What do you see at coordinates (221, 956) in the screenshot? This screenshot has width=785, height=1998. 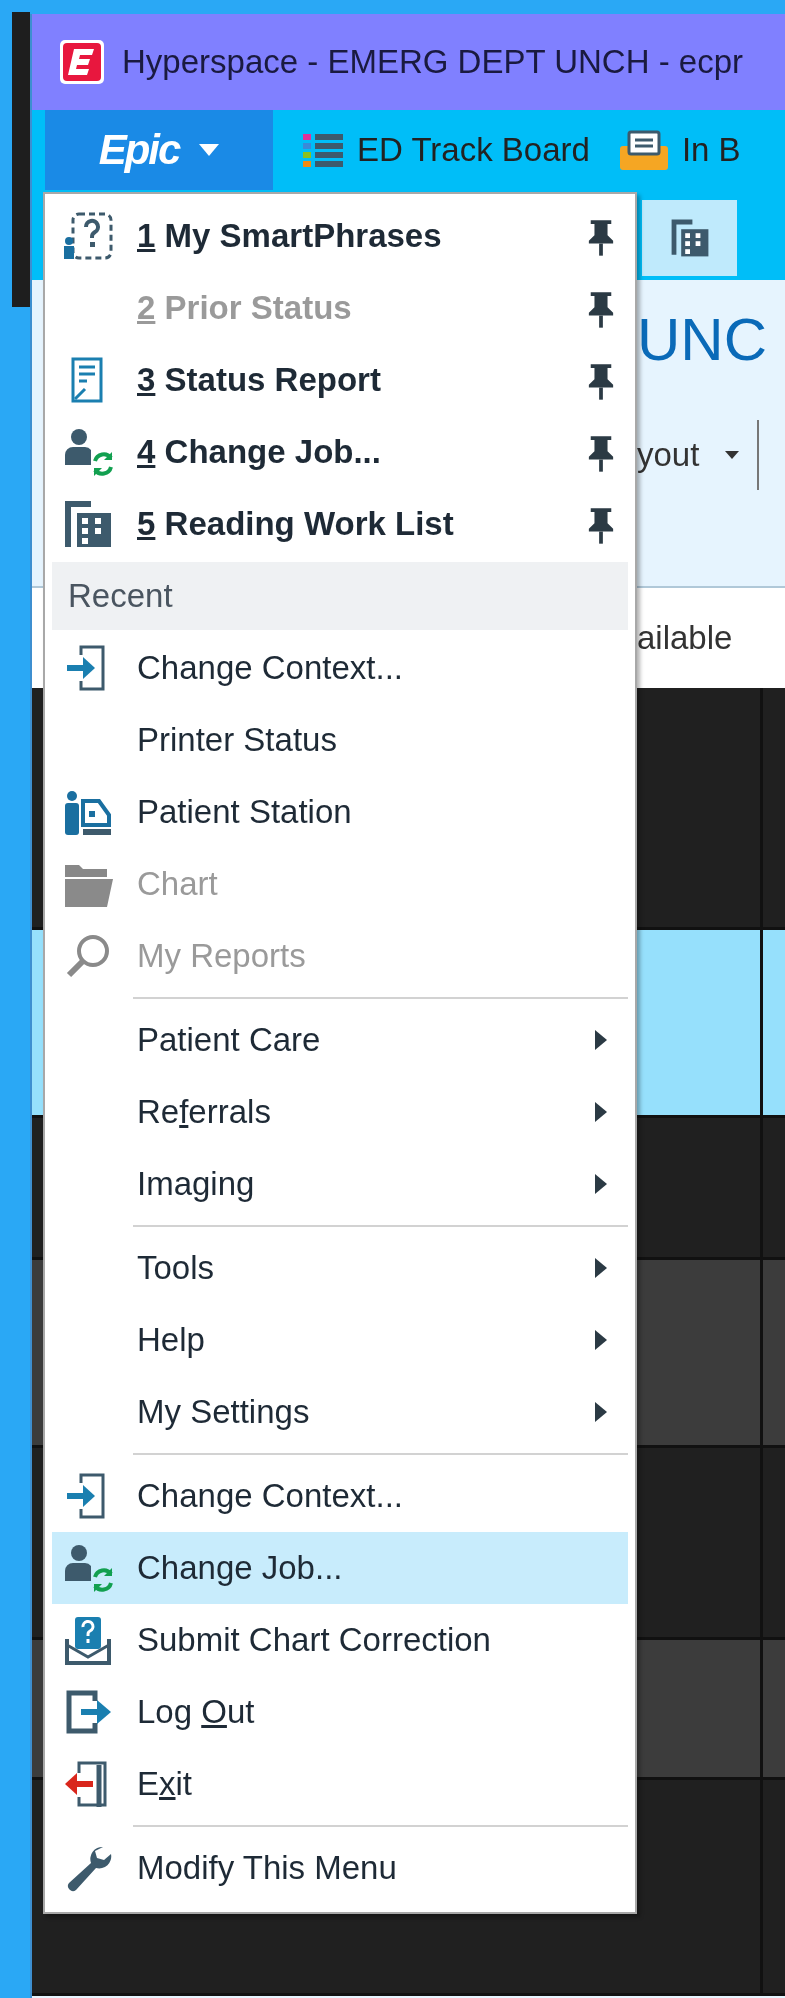 I see `menu-item-label: My Reports` at bounding box center [221, 956].